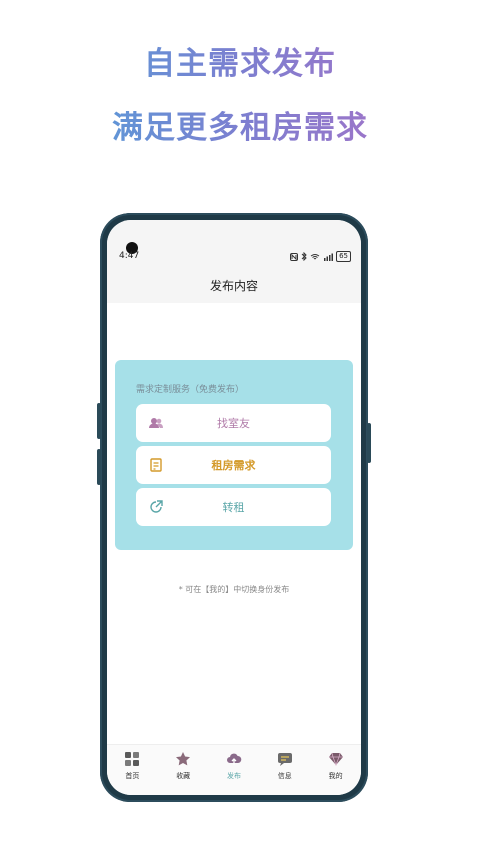 This screenshot has width=480, height=853. I want to click on tab-favorites-label: 收藏, so click(183, 776).